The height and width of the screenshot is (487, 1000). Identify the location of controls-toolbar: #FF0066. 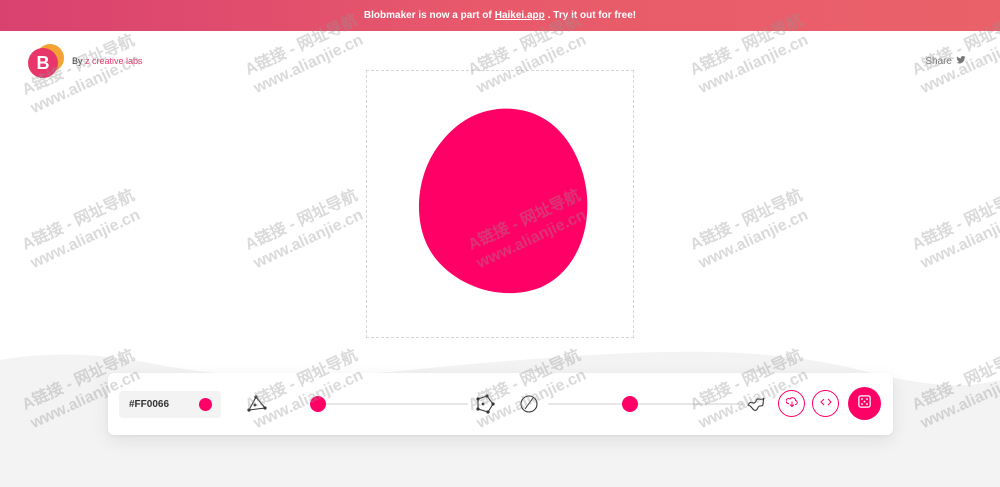
(500, 404).